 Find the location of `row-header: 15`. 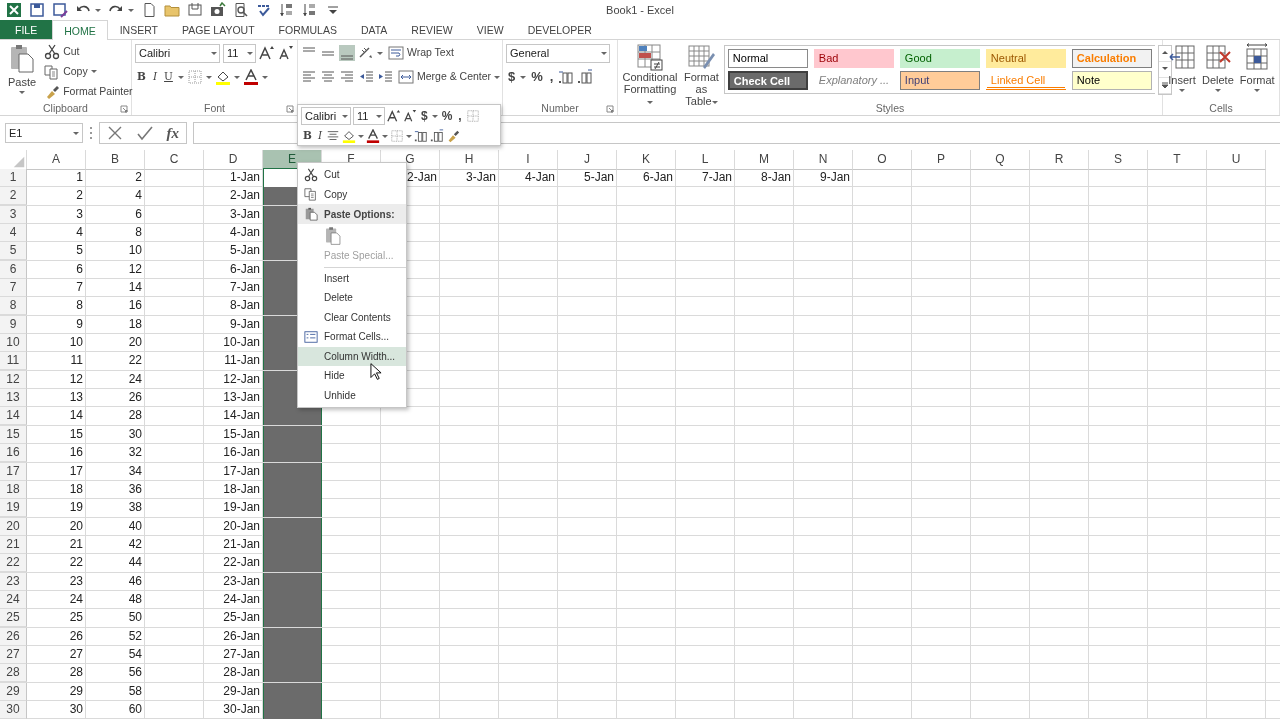

row-header: 15 is located at coordinates (13, 434).